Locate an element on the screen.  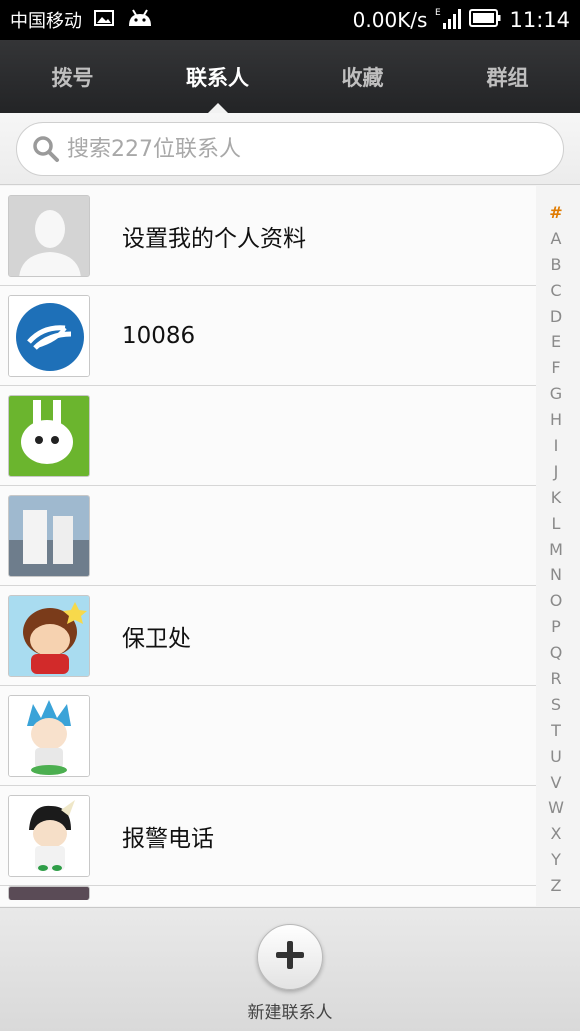
tab-bar: 拨号 联系人 收藏 群组 is located at coordinates (290, 76).